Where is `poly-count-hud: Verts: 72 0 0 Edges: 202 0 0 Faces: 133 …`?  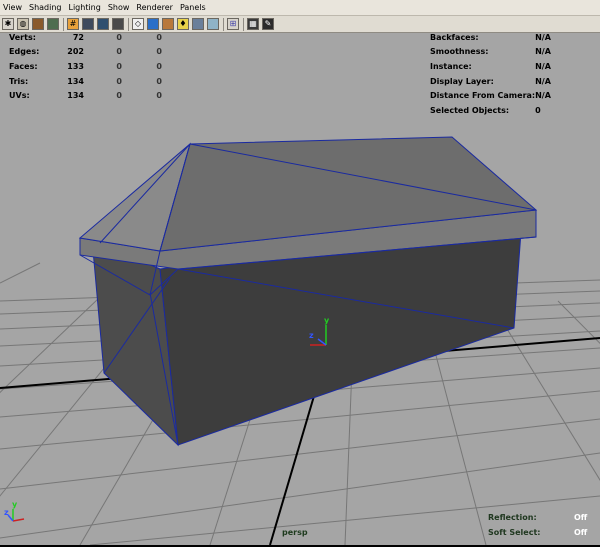 poly-count-hud: Verts: 72 0 0 Edges: 202 0 0 Faces: 133 … is located at coordinates (85, 68).